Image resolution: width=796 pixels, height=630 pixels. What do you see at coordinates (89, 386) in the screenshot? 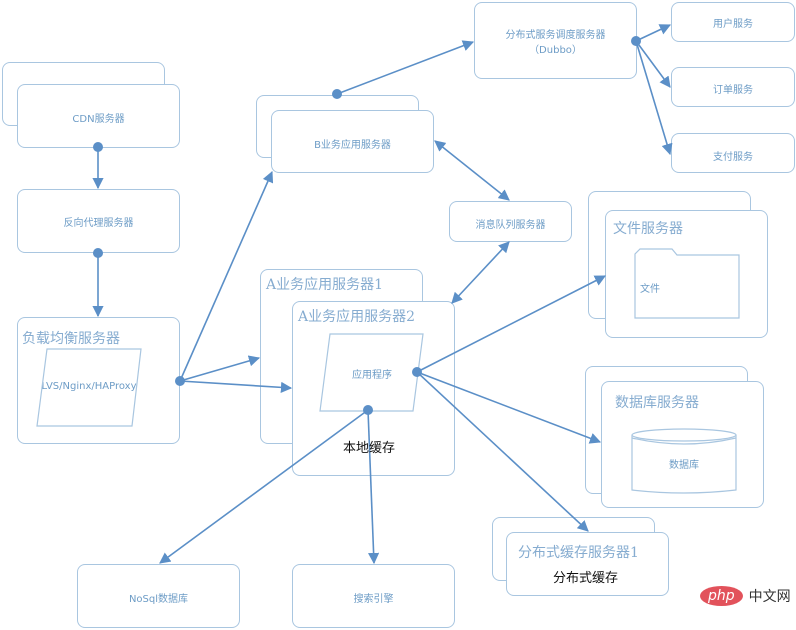
I see `load-balancer-inner-label: LVS/Nginx/HAProxy` at bounding box center [89, 386].